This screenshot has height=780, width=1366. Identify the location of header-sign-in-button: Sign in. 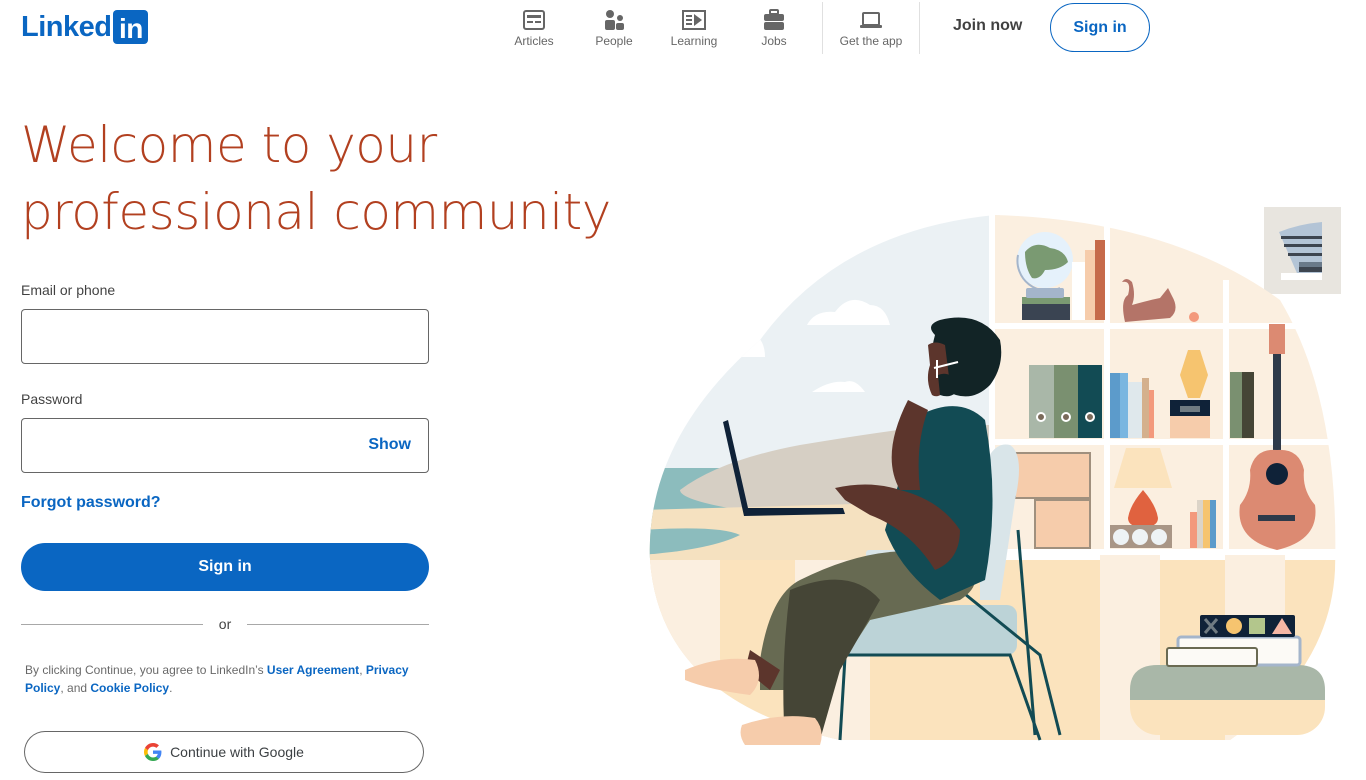
(1100, 27).